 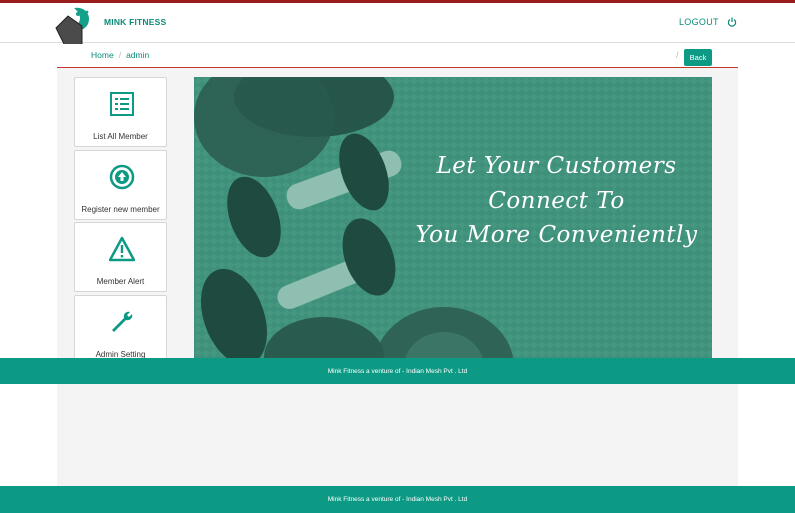 What do you see at coordinates (137, 55) in the screenshot?
I see `breadcrumb-current: admin` at bounding box center [137, 55].